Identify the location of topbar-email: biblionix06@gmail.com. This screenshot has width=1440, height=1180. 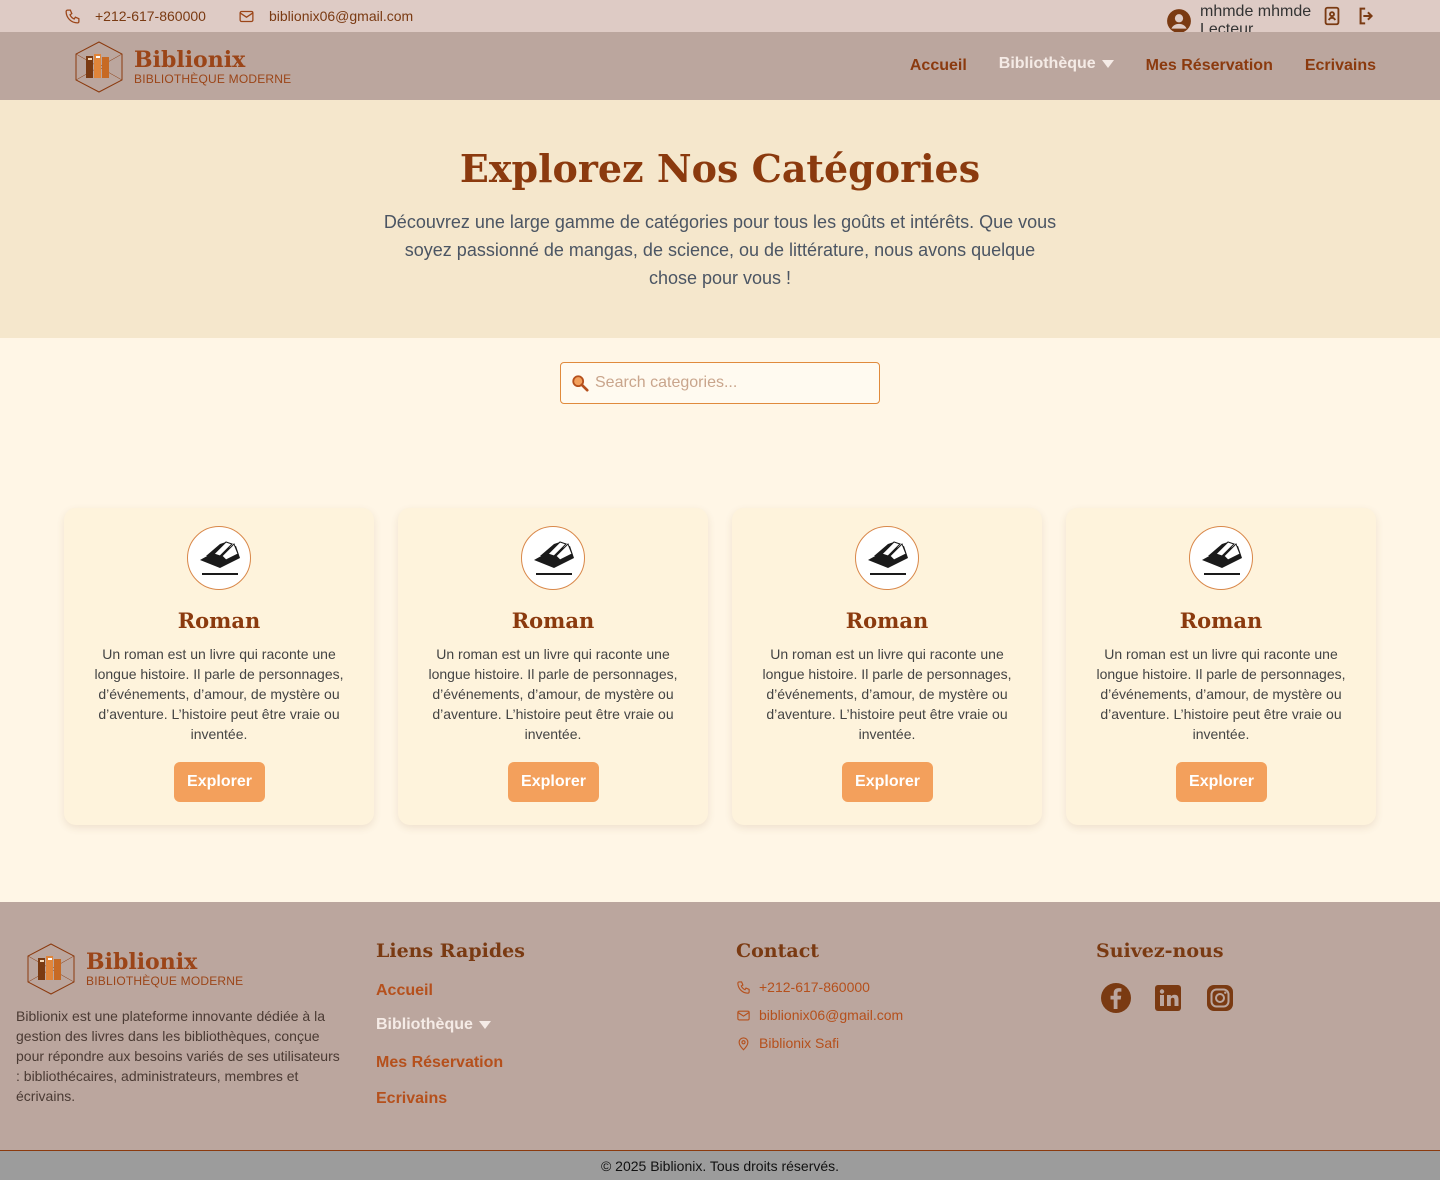
(325, 16).